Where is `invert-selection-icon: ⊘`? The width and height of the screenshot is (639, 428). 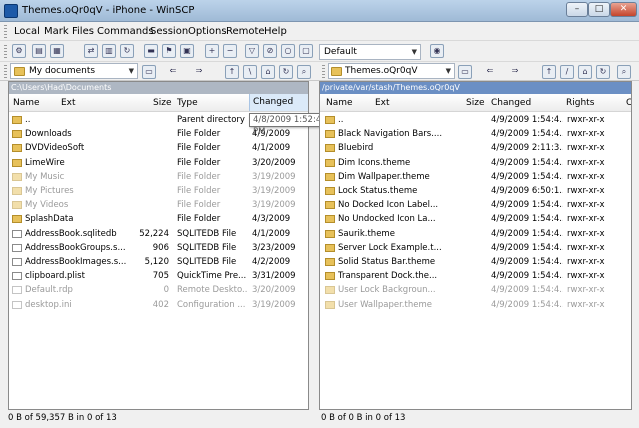
invert-selection-icon: ⊘ is located at coordinates (270, 51).